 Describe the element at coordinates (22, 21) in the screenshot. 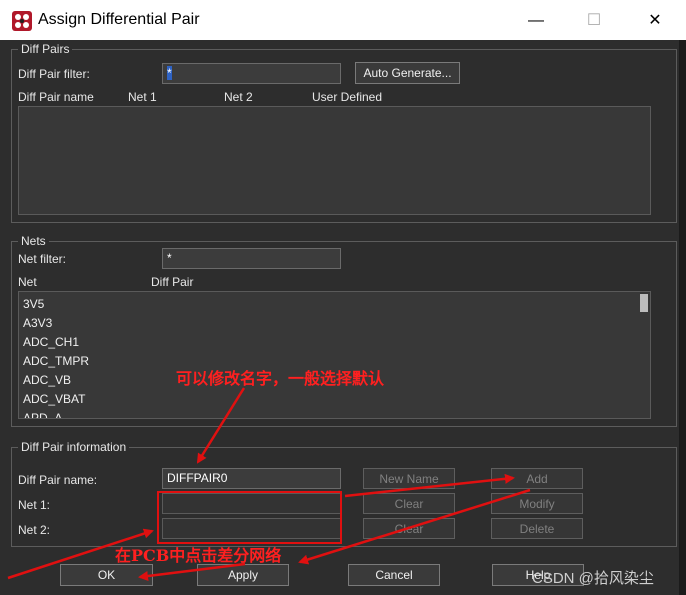

I see `app-logo-icon` at that location.